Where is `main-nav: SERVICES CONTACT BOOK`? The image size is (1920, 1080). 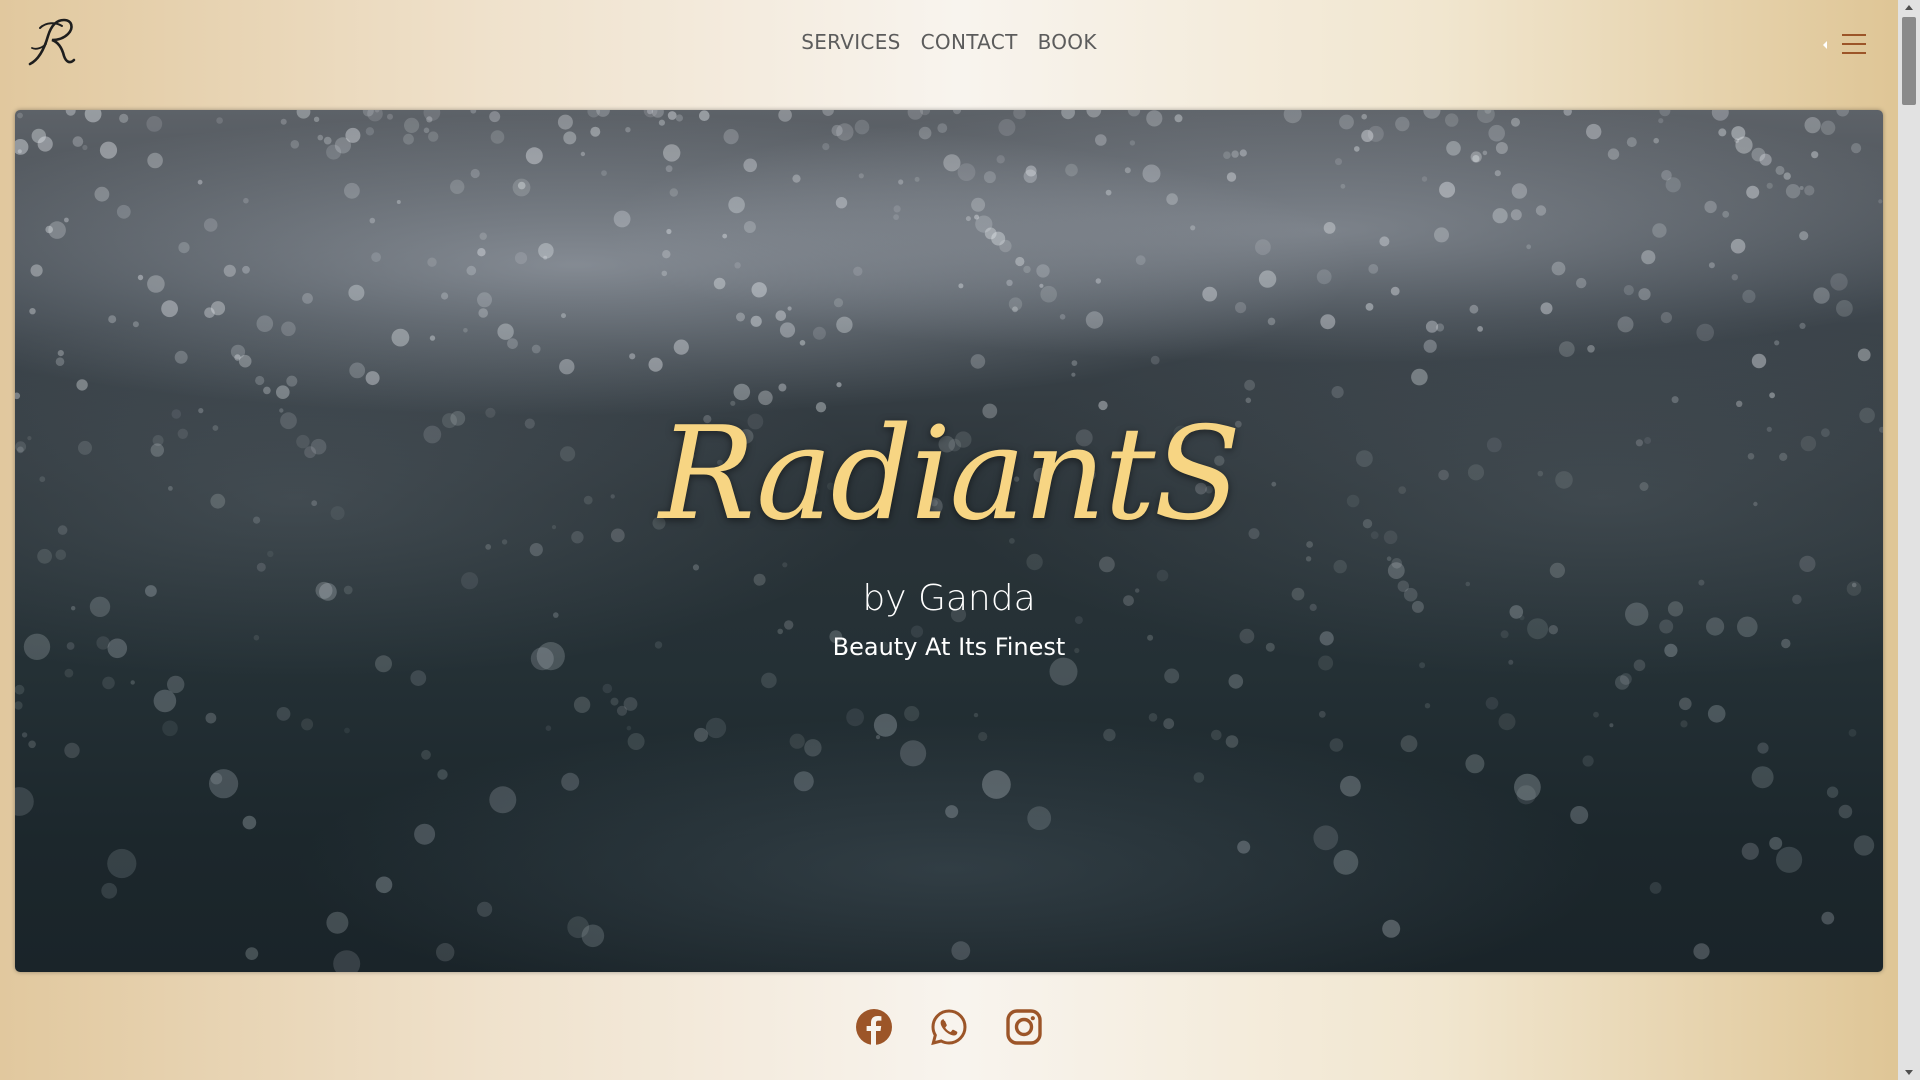 main-nav: SERVICES CONTACT BOOK is located at coordinates (949, 42).